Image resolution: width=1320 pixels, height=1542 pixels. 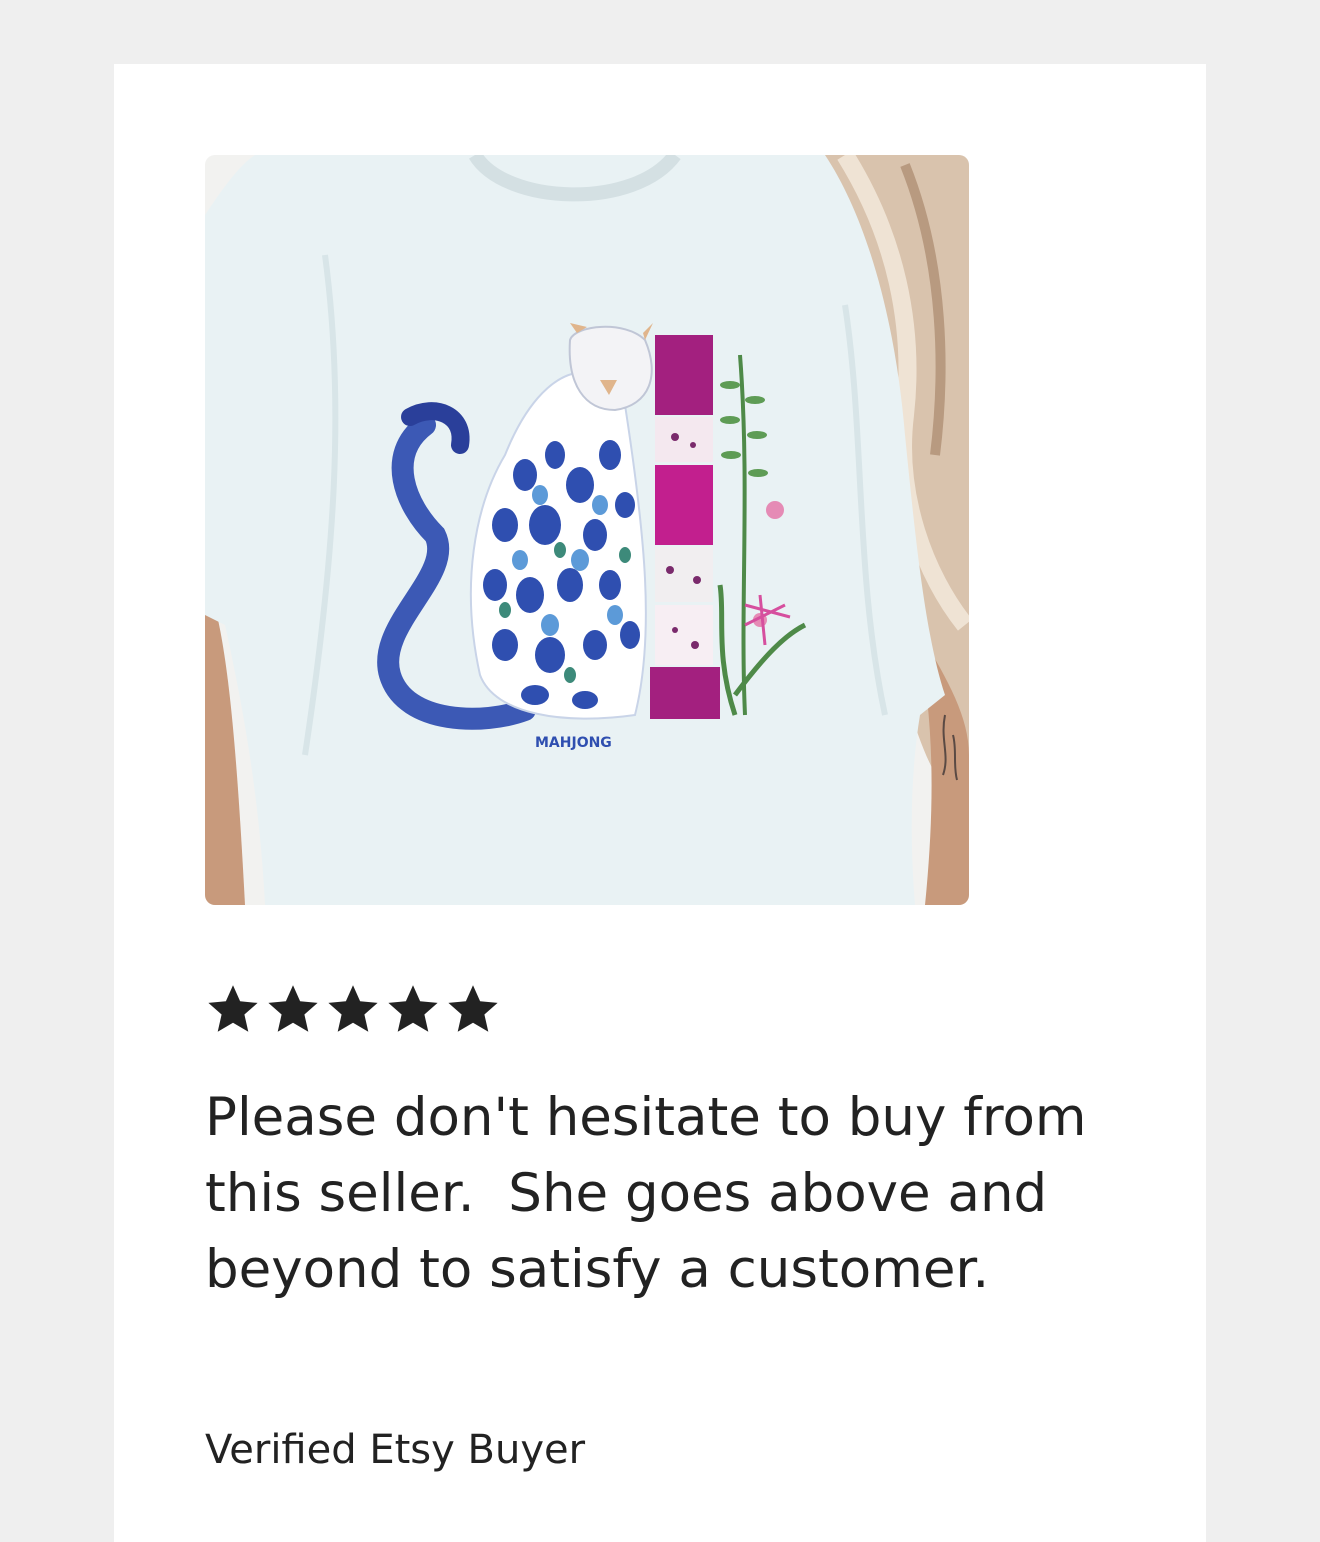 What do you see at coordinates (395, 1450) in the screenshot?
I see `reviewer-name: Verified Etsy Buyer` at bounding box center [395, 1450].